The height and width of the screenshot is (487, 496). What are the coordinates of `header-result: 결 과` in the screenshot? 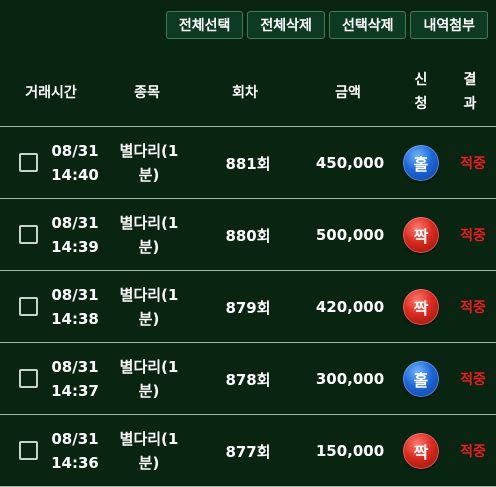 It's located at (470, 92).